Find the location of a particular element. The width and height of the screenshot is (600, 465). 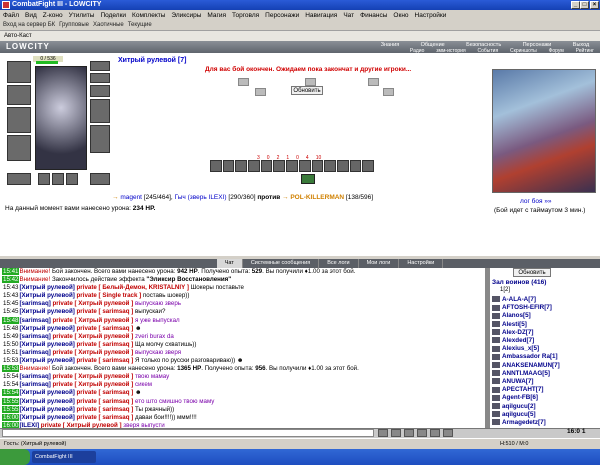

fighter-1: magent is located at coordinates (131, 197).